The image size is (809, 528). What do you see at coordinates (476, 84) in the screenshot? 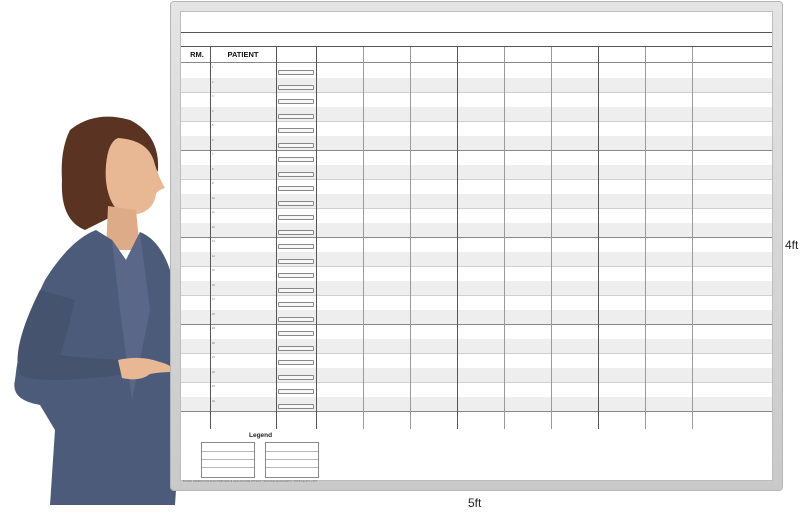
I see `table-row: 2` at bounding box center [476, 84].